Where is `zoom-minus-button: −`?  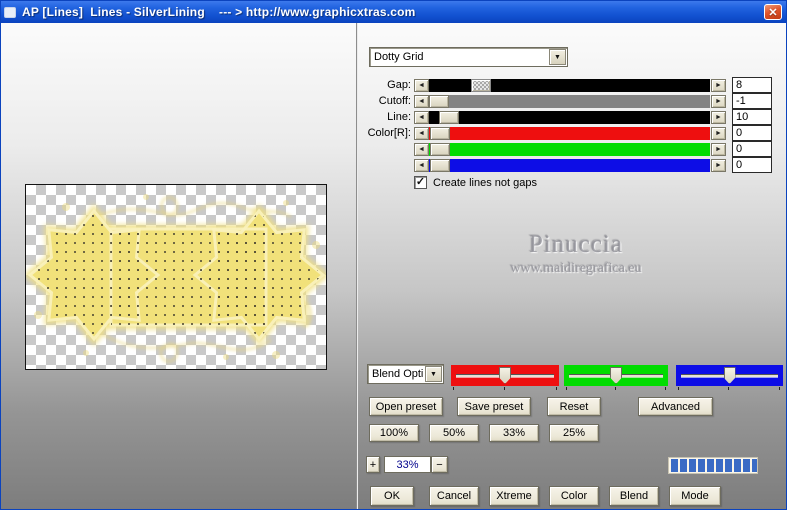 zoom-minus-button: − is located at coordinates (439, 464).